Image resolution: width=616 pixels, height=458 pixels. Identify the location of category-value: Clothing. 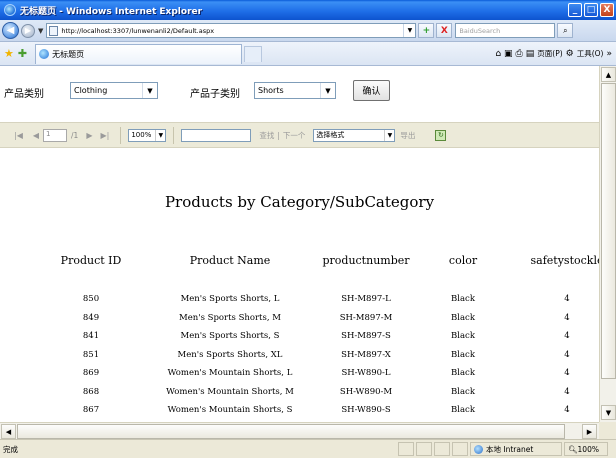
(91, 90).